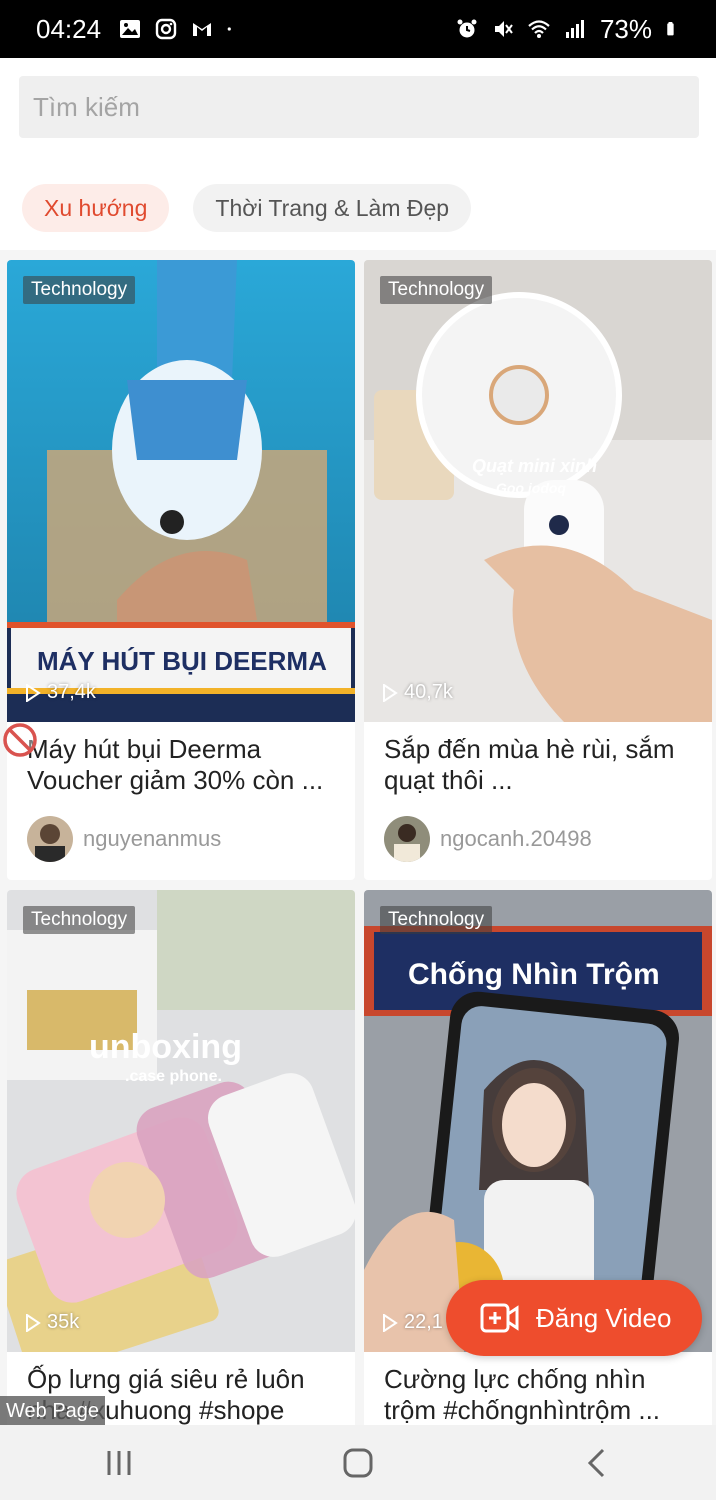  Describe the element at coordinates (165, 1047) in the screenshot. I see `thumbnail-overlay-text: unboxing` at that location.